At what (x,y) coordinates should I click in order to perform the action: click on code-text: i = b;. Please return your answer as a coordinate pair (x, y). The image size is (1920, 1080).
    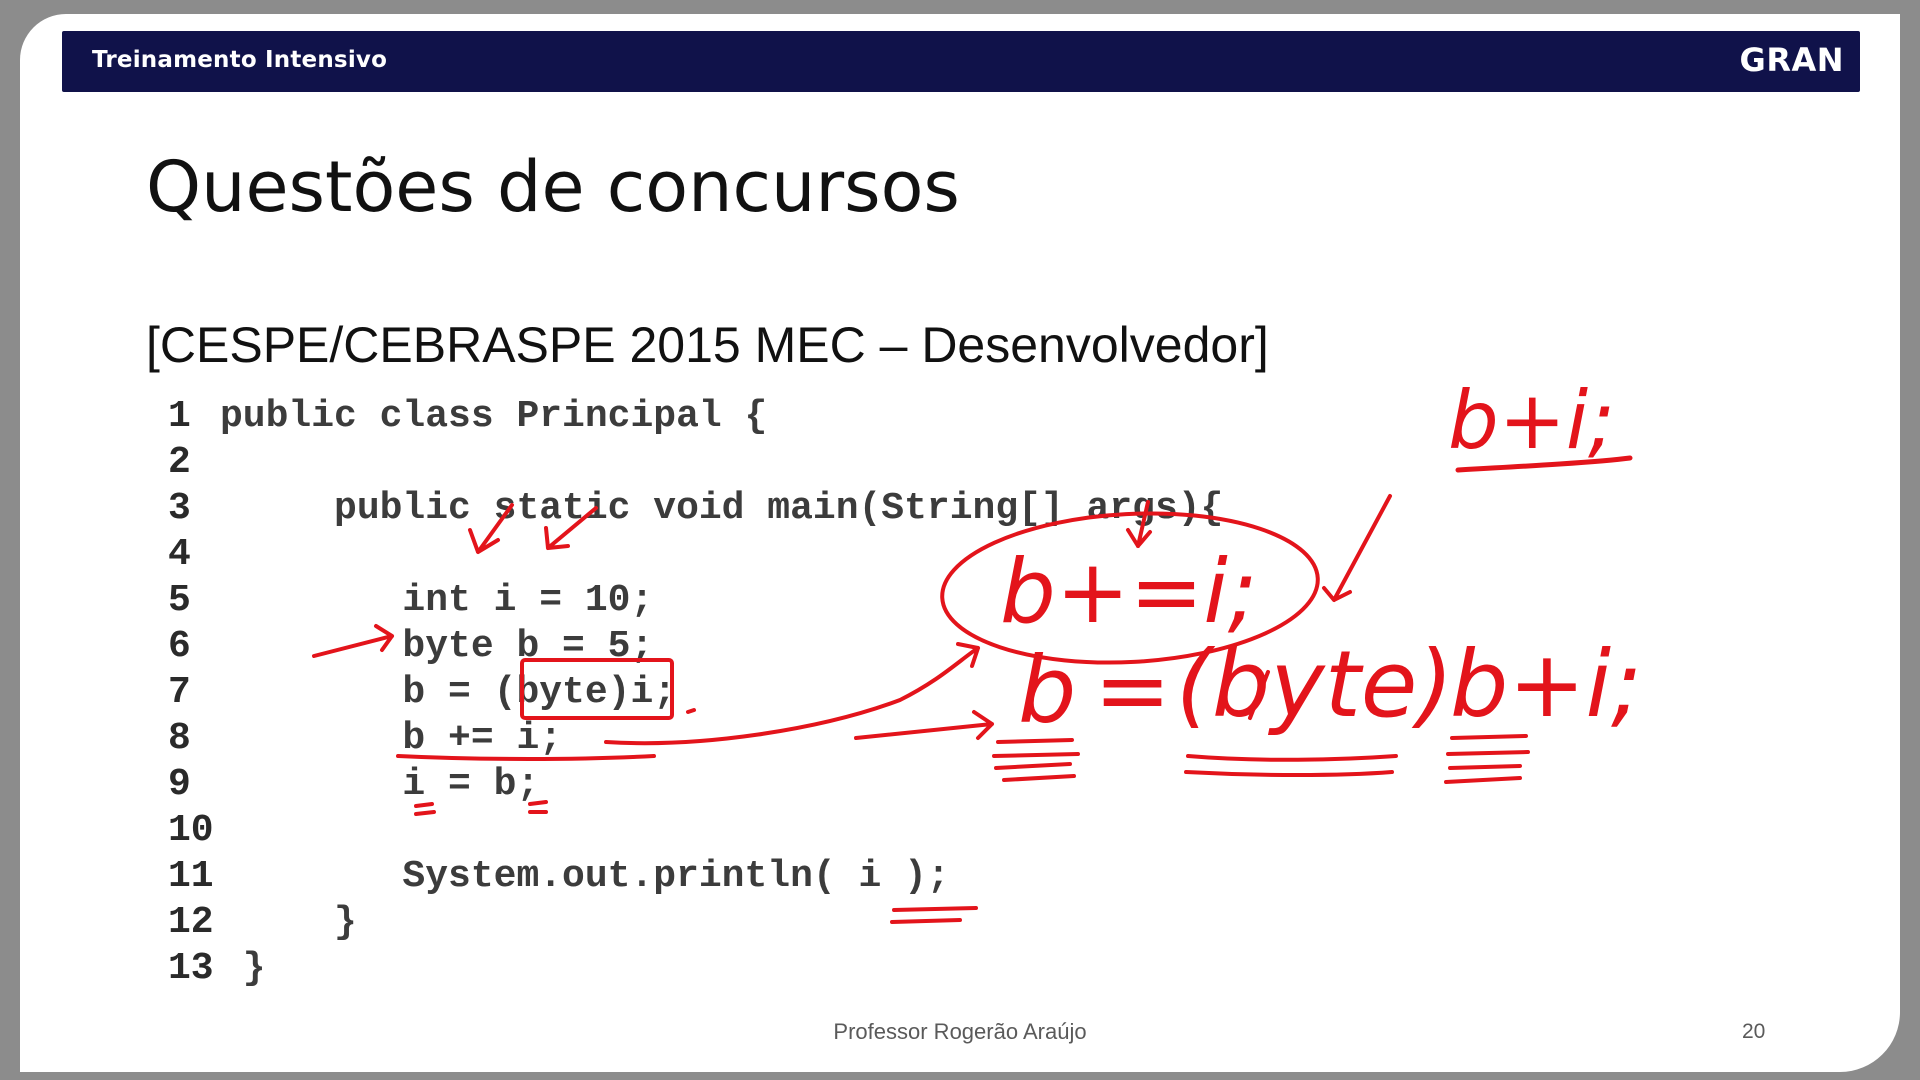
    Looking at the image, I should click on (380, 784).